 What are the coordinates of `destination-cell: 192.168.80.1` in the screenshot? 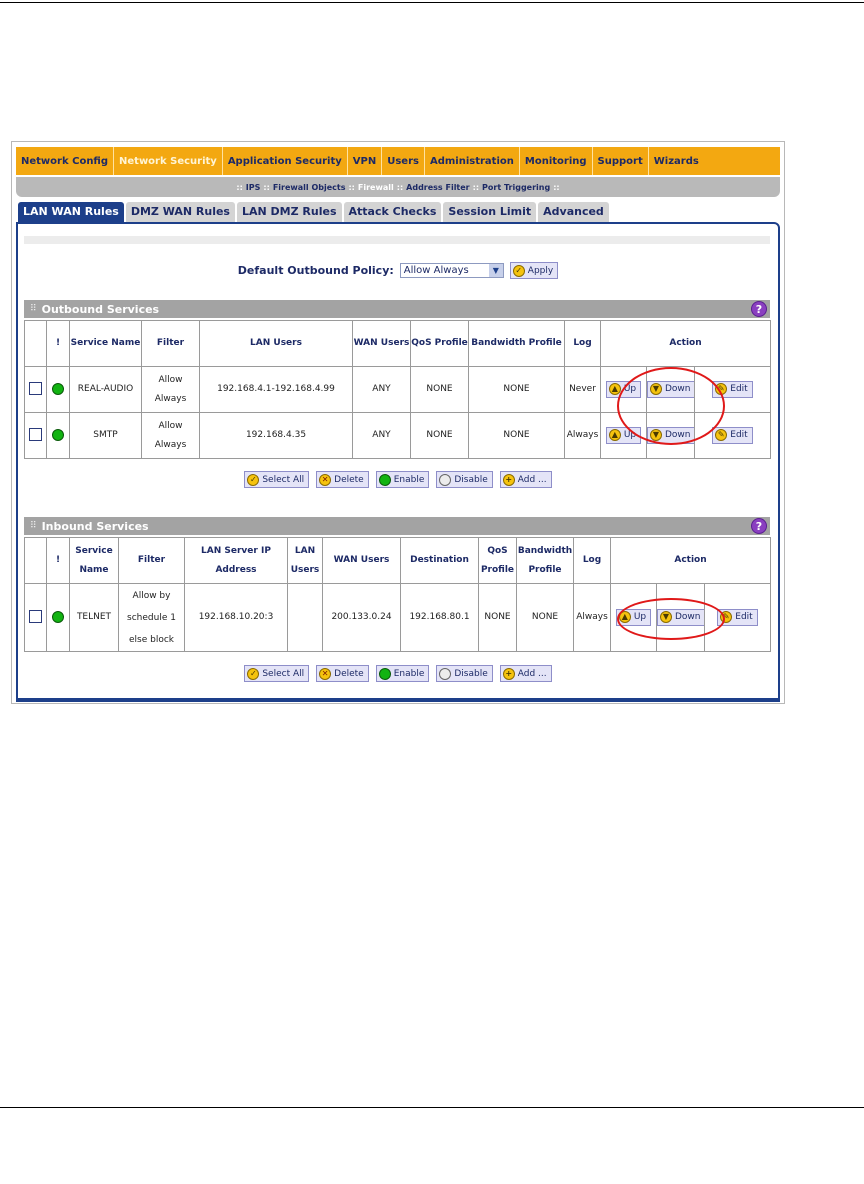 It's located at (439, 617).